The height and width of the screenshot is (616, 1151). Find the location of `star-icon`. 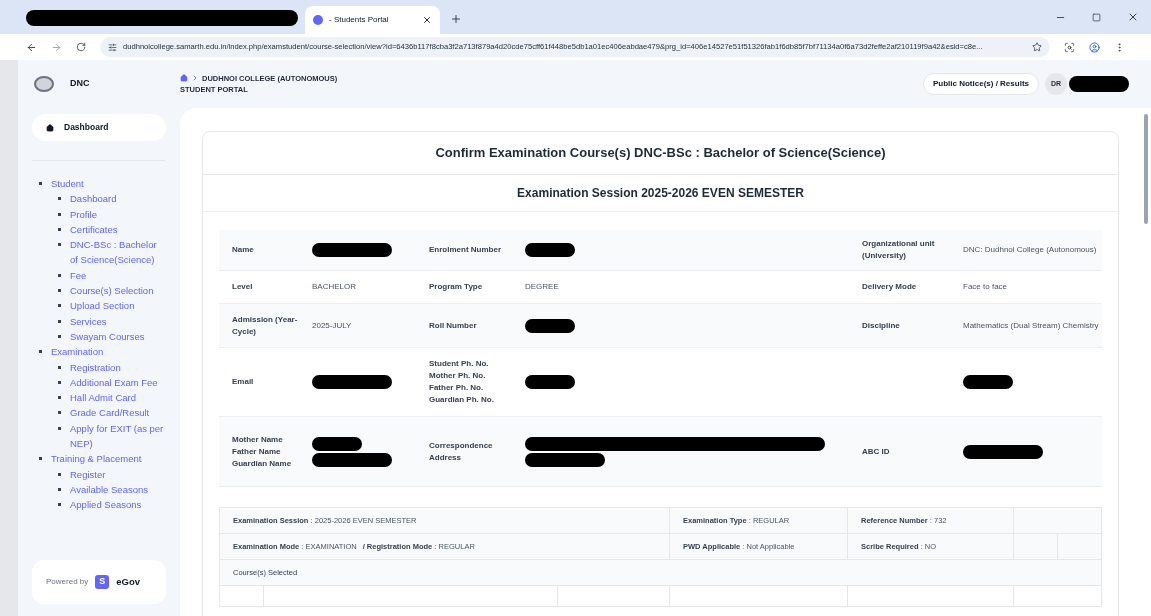

star-icon is located at coordinates (1037, 47).